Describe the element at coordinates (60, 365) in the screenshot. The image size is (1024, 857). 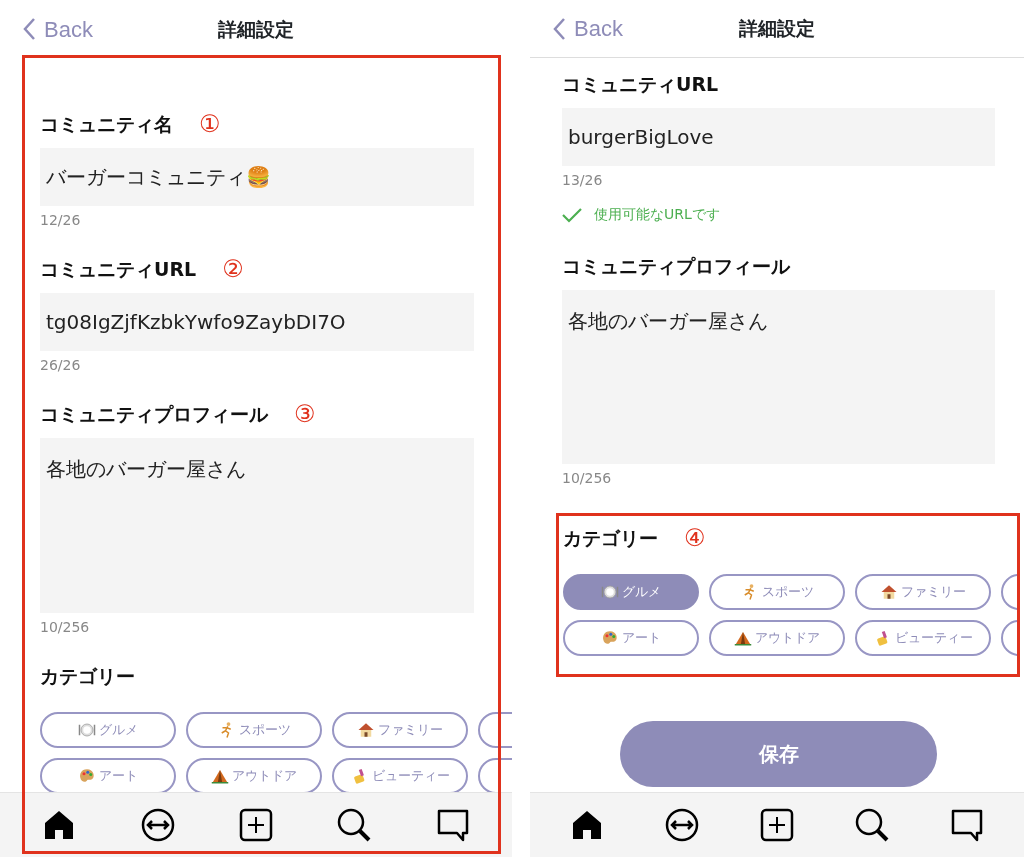
I see `char-counter: 26/26` at that location.